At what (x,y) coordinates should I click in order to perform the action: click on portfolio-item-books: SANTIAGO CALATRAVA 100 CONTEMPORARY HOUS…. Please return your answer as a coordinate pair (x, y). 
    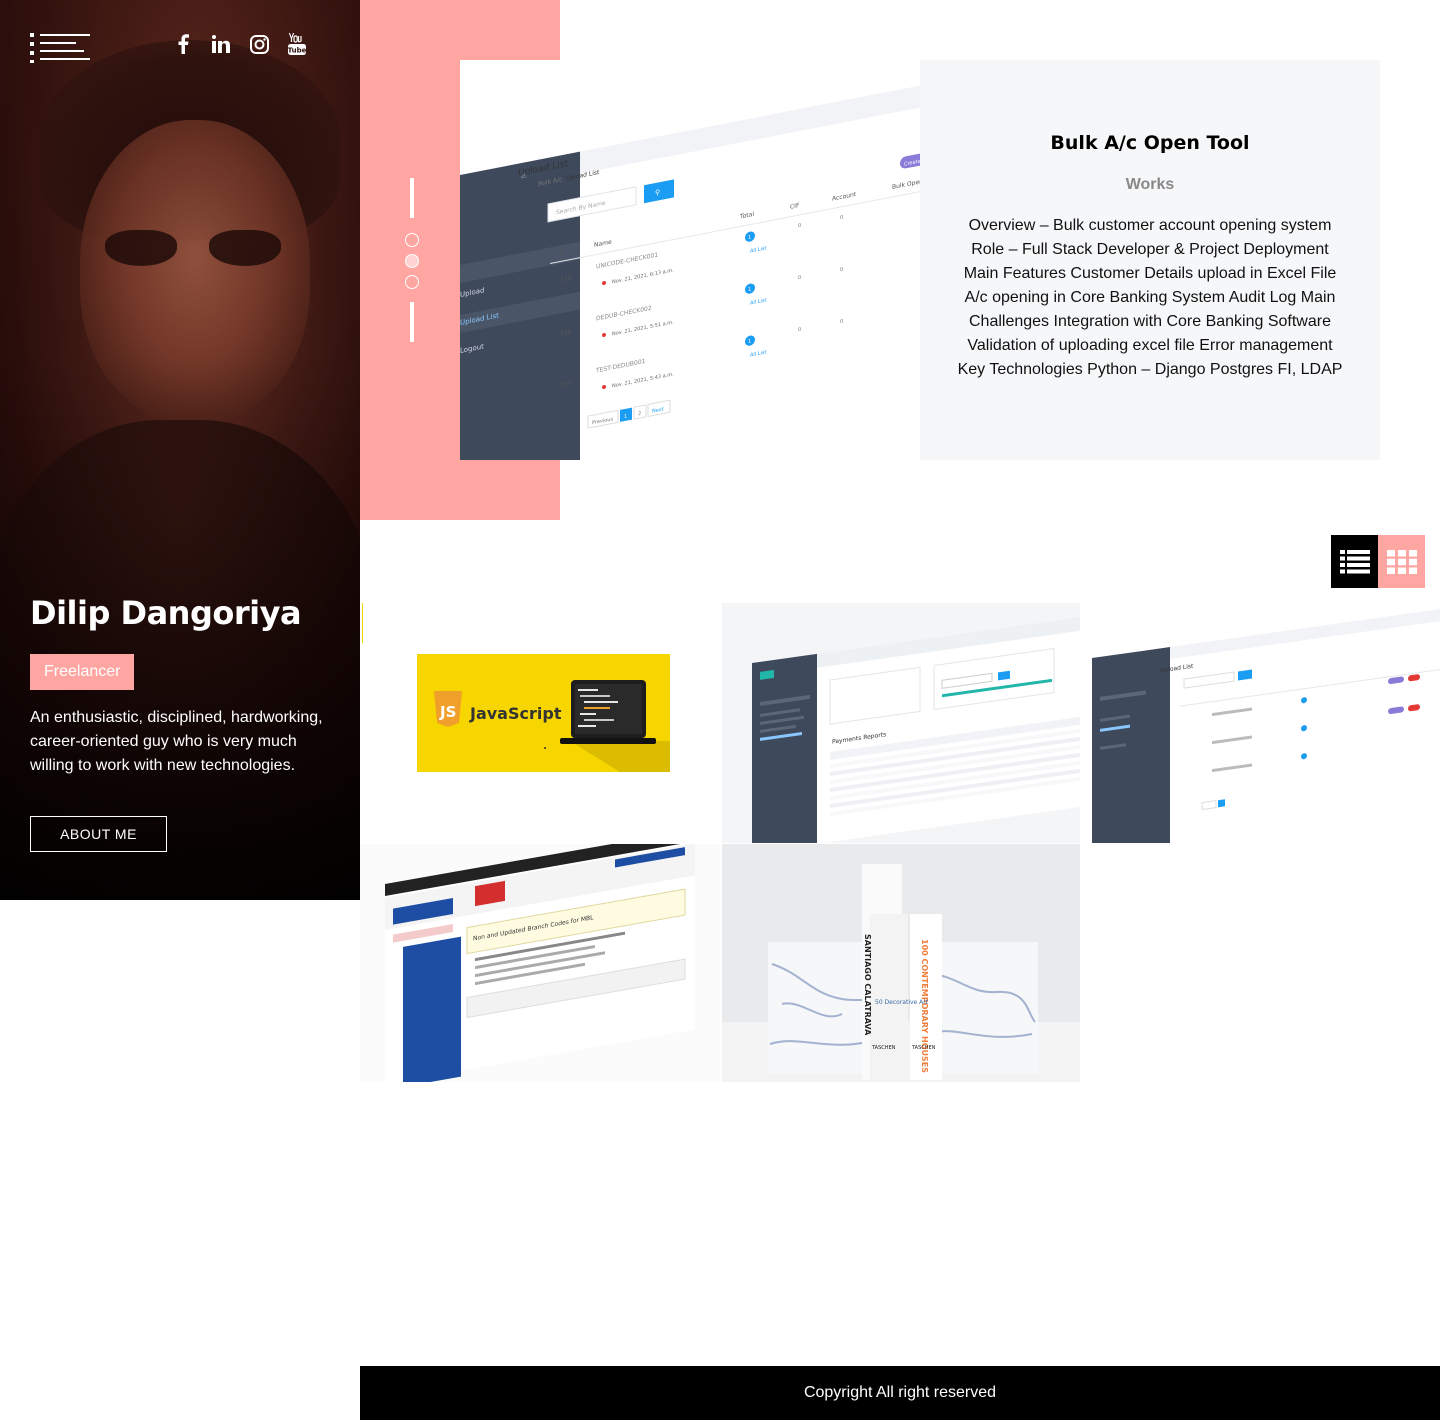
    Looking at the image, I should click on (901, 963).